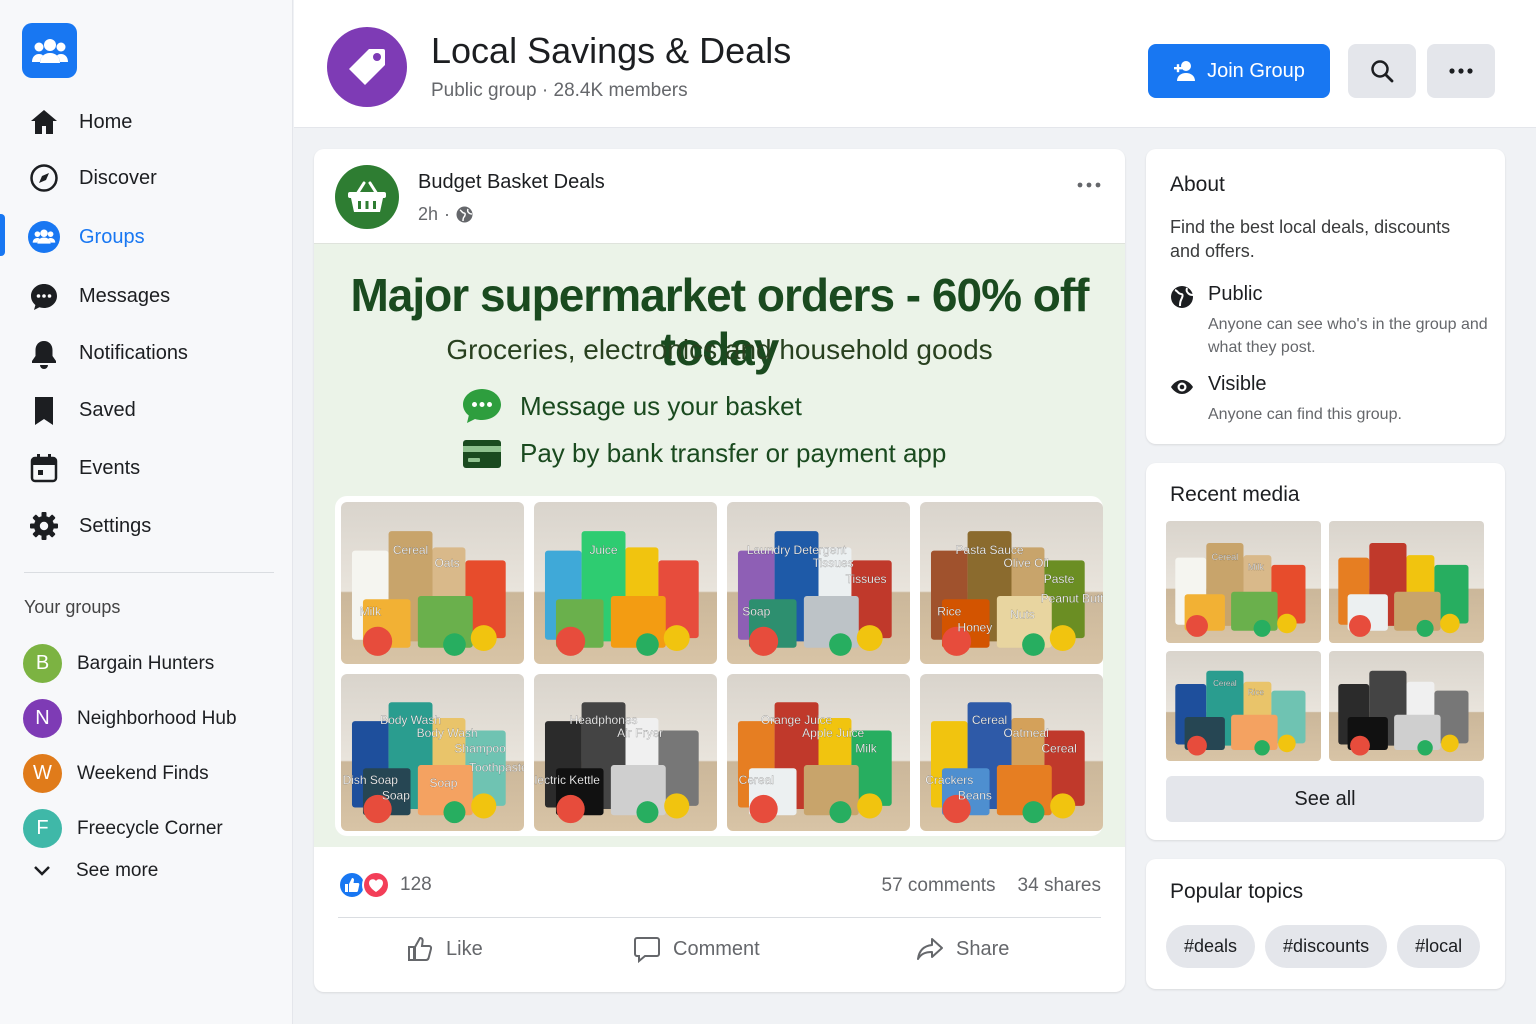 The width and height of the screenshot is (1536, 1024). I want to click on comment-button: Comment, so click(696, 949).